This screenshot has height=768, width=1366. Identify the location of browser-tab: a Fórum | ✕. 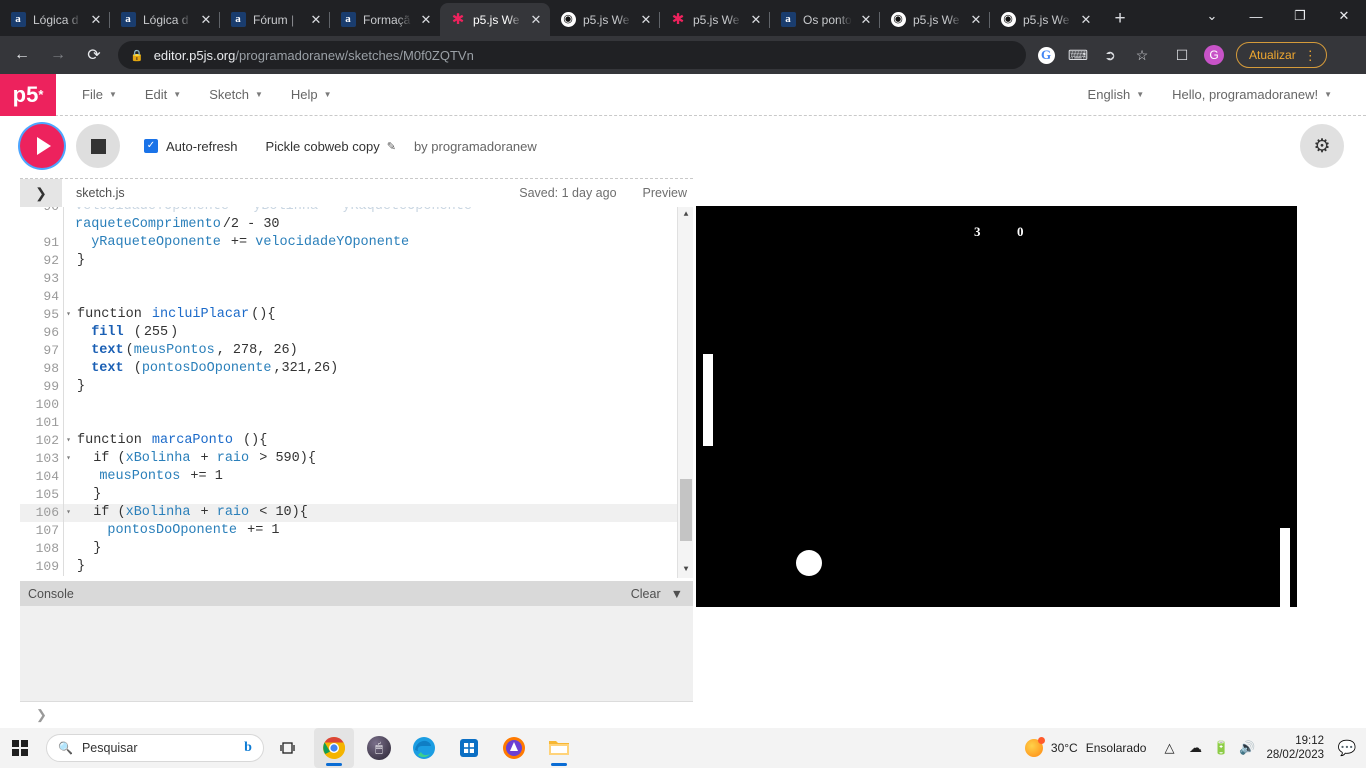
(275, 19).